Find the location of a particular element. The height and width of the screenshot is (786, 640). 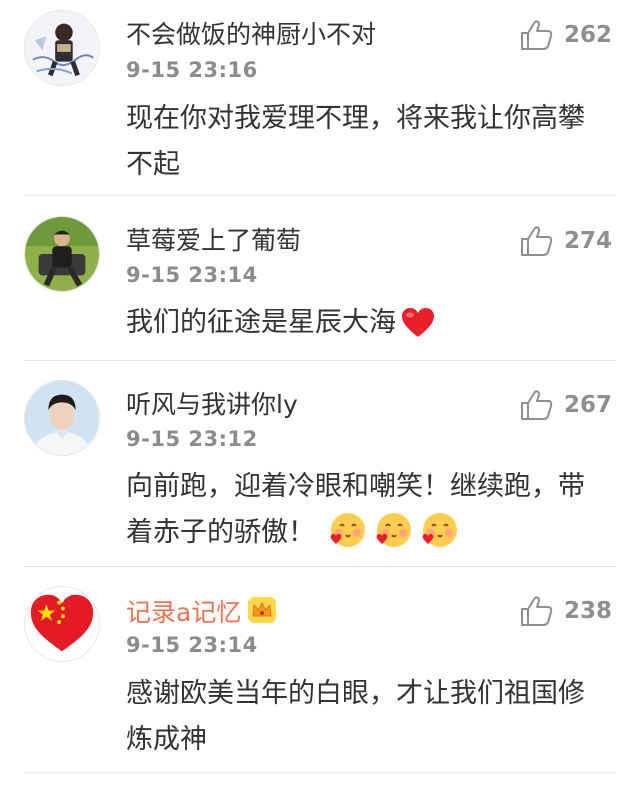

username: 记录a记忆 is located at coordinates (183, 612).